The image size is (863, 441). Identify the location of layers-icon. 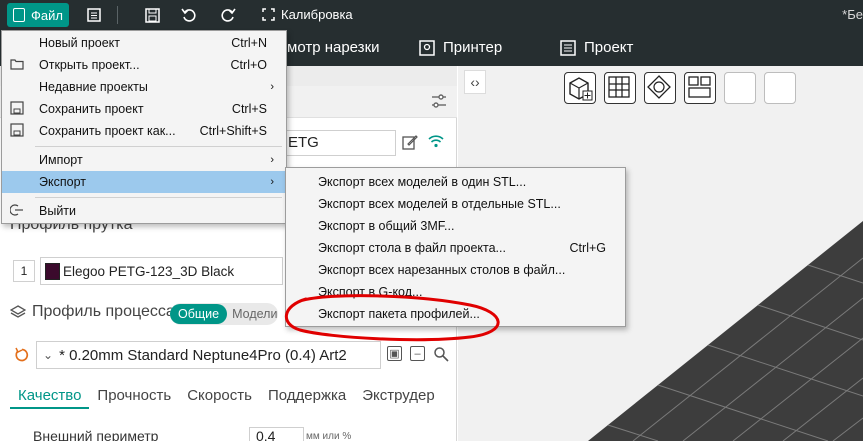
(18, 311).